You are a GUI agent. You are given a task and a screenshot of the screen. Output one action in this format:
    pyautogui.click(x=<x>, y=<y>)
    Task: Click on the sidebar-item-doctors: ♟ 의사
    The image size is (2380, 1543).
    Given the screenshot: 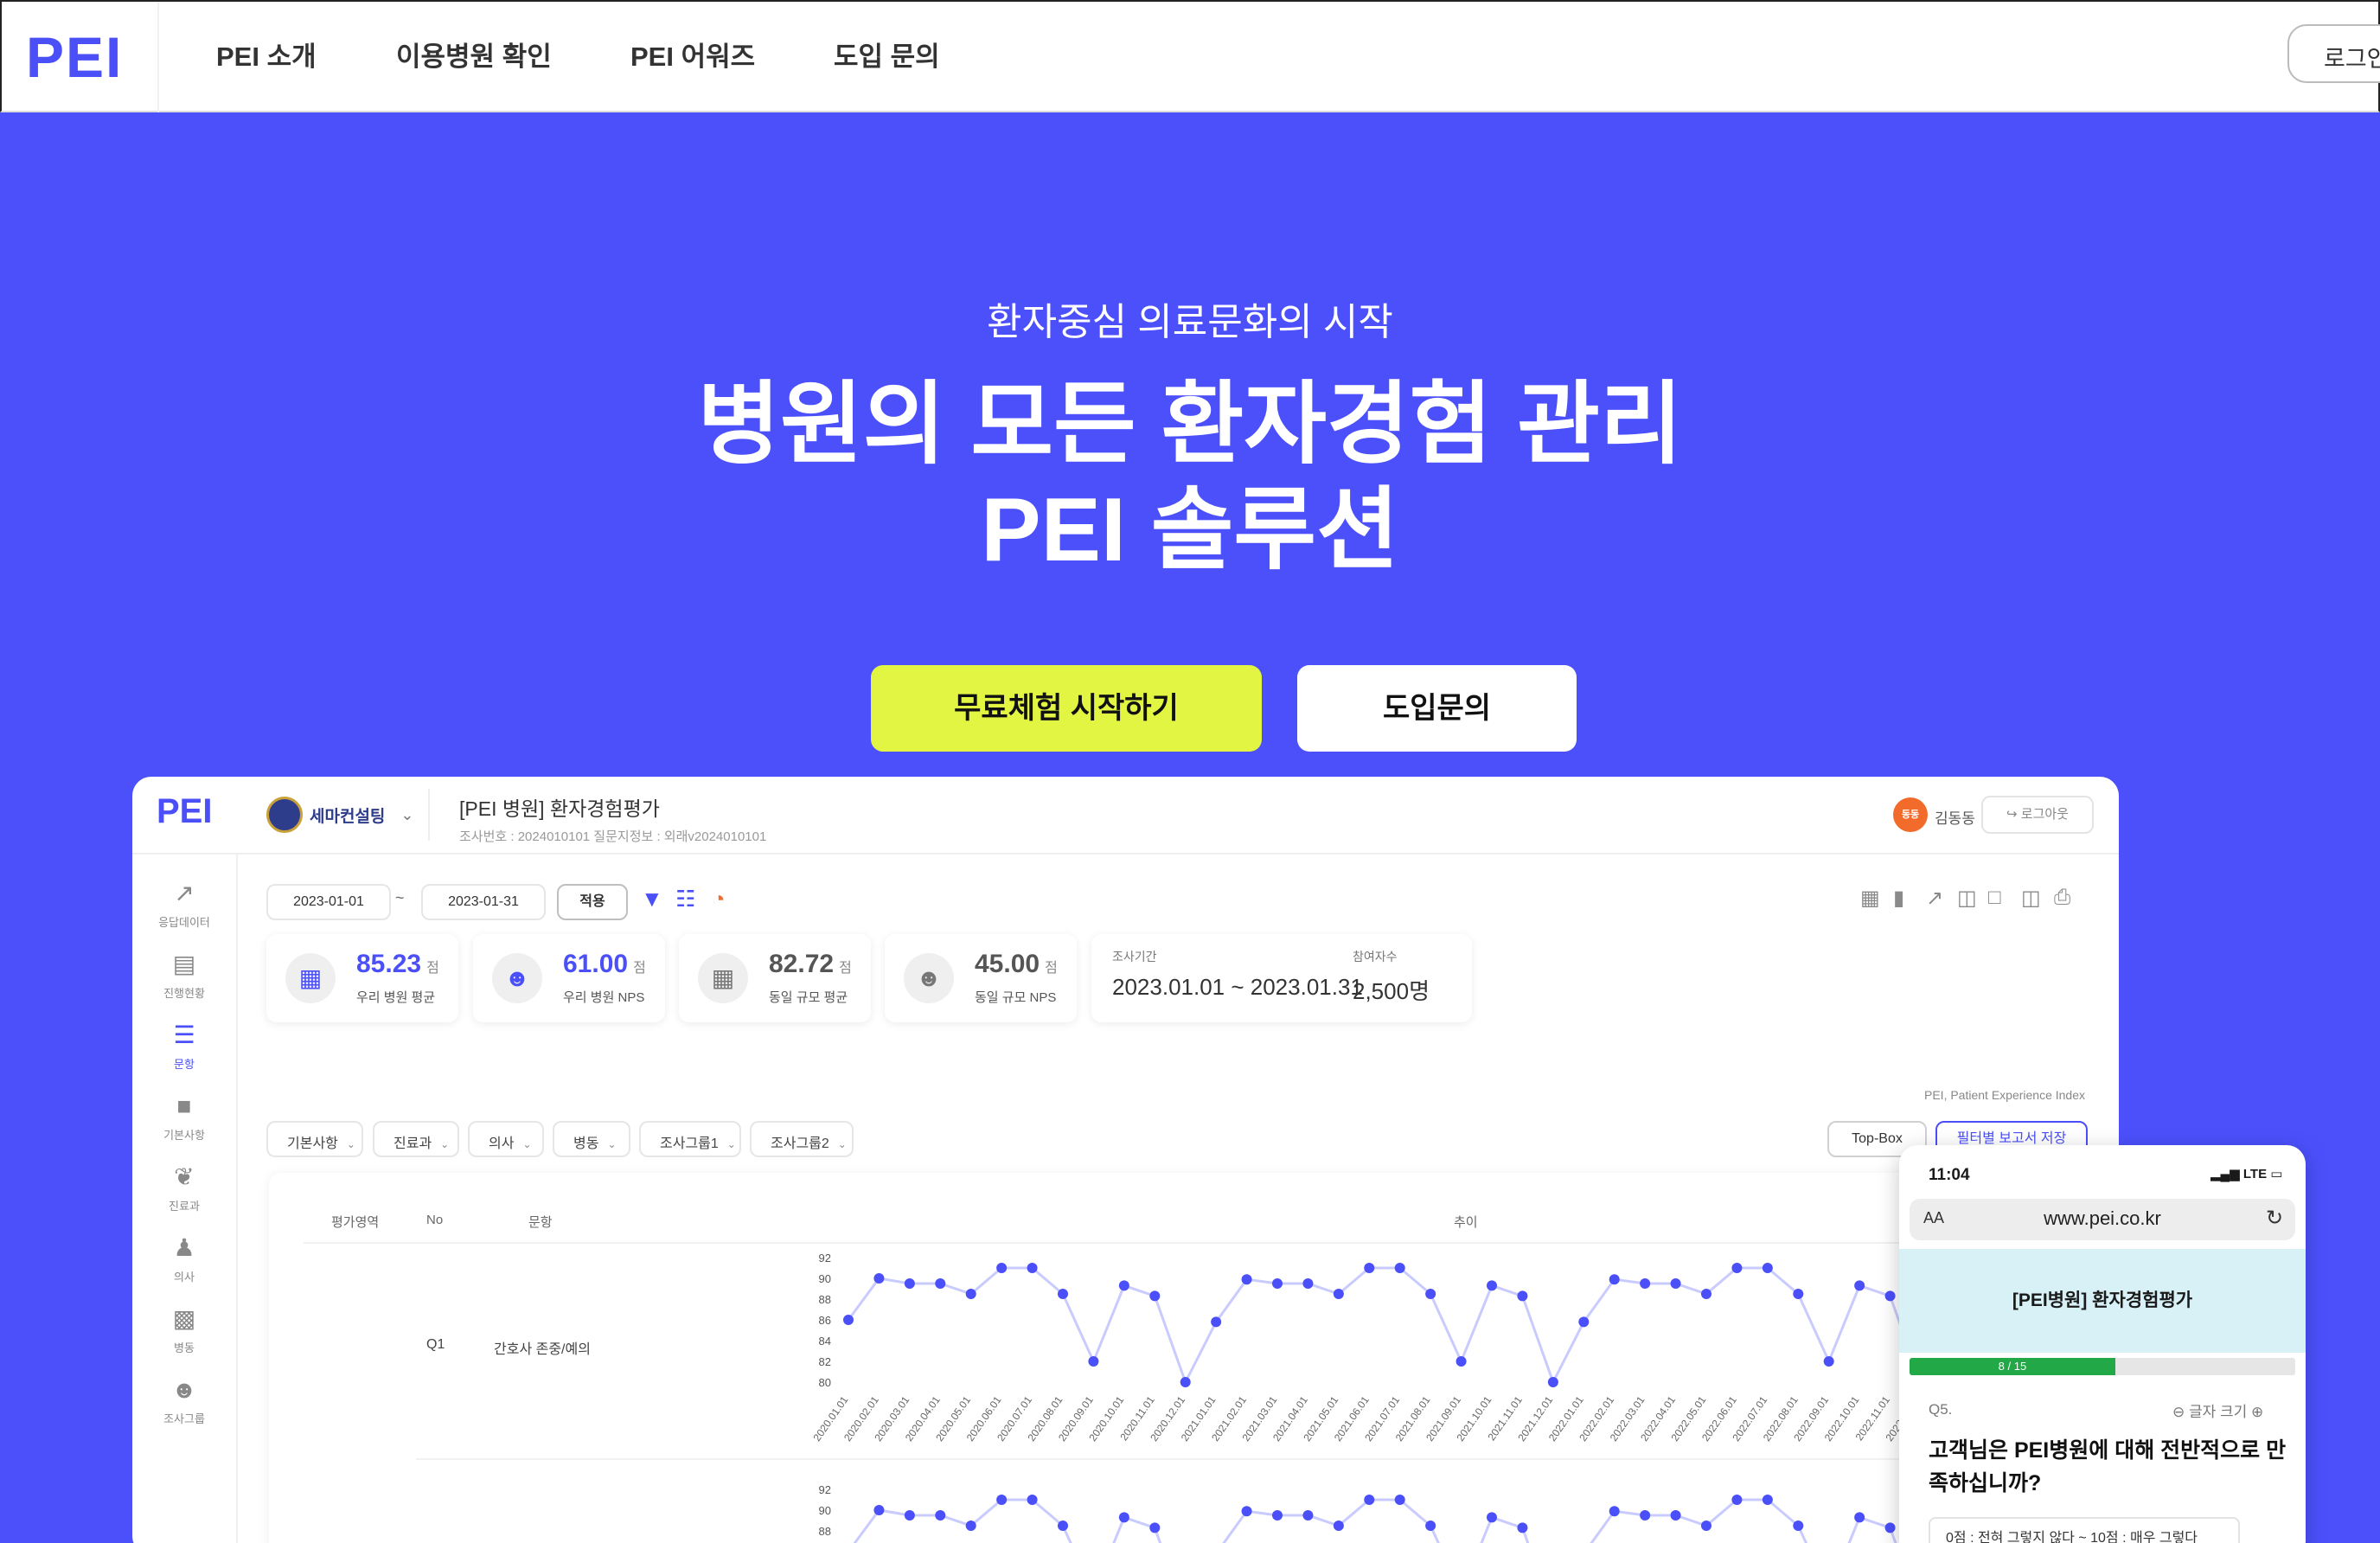 What is the action you would take?
    pyautogui.click(x=184, y=1258)
    